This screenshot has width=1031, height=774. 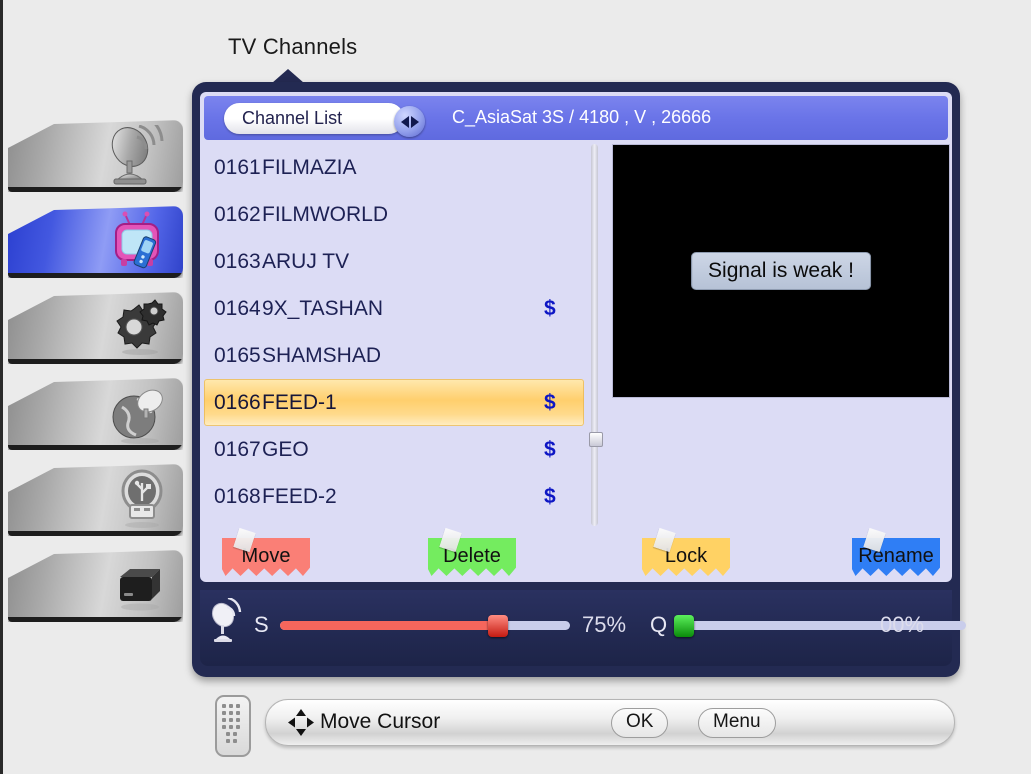 What do you see at coordinates (299, 402) in the screenshot?
I see `channel-name: FEED-1` at bounding box center [299, 402].